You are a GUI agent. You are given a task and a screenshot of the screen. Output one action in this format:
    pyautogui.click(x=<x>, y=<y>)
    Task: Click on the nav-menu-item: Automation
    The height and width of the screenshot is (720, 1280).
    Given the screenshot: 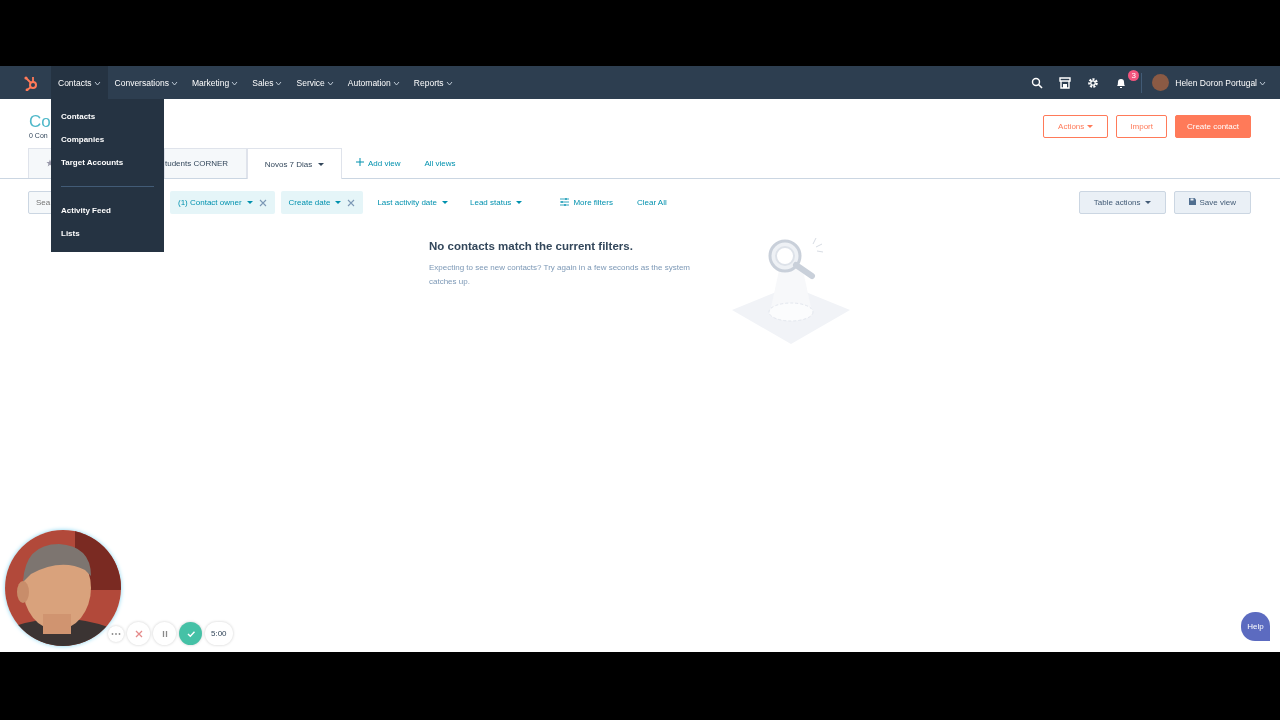 What is the action you would take?
    pyautogui.click(x=373, y=82)
    